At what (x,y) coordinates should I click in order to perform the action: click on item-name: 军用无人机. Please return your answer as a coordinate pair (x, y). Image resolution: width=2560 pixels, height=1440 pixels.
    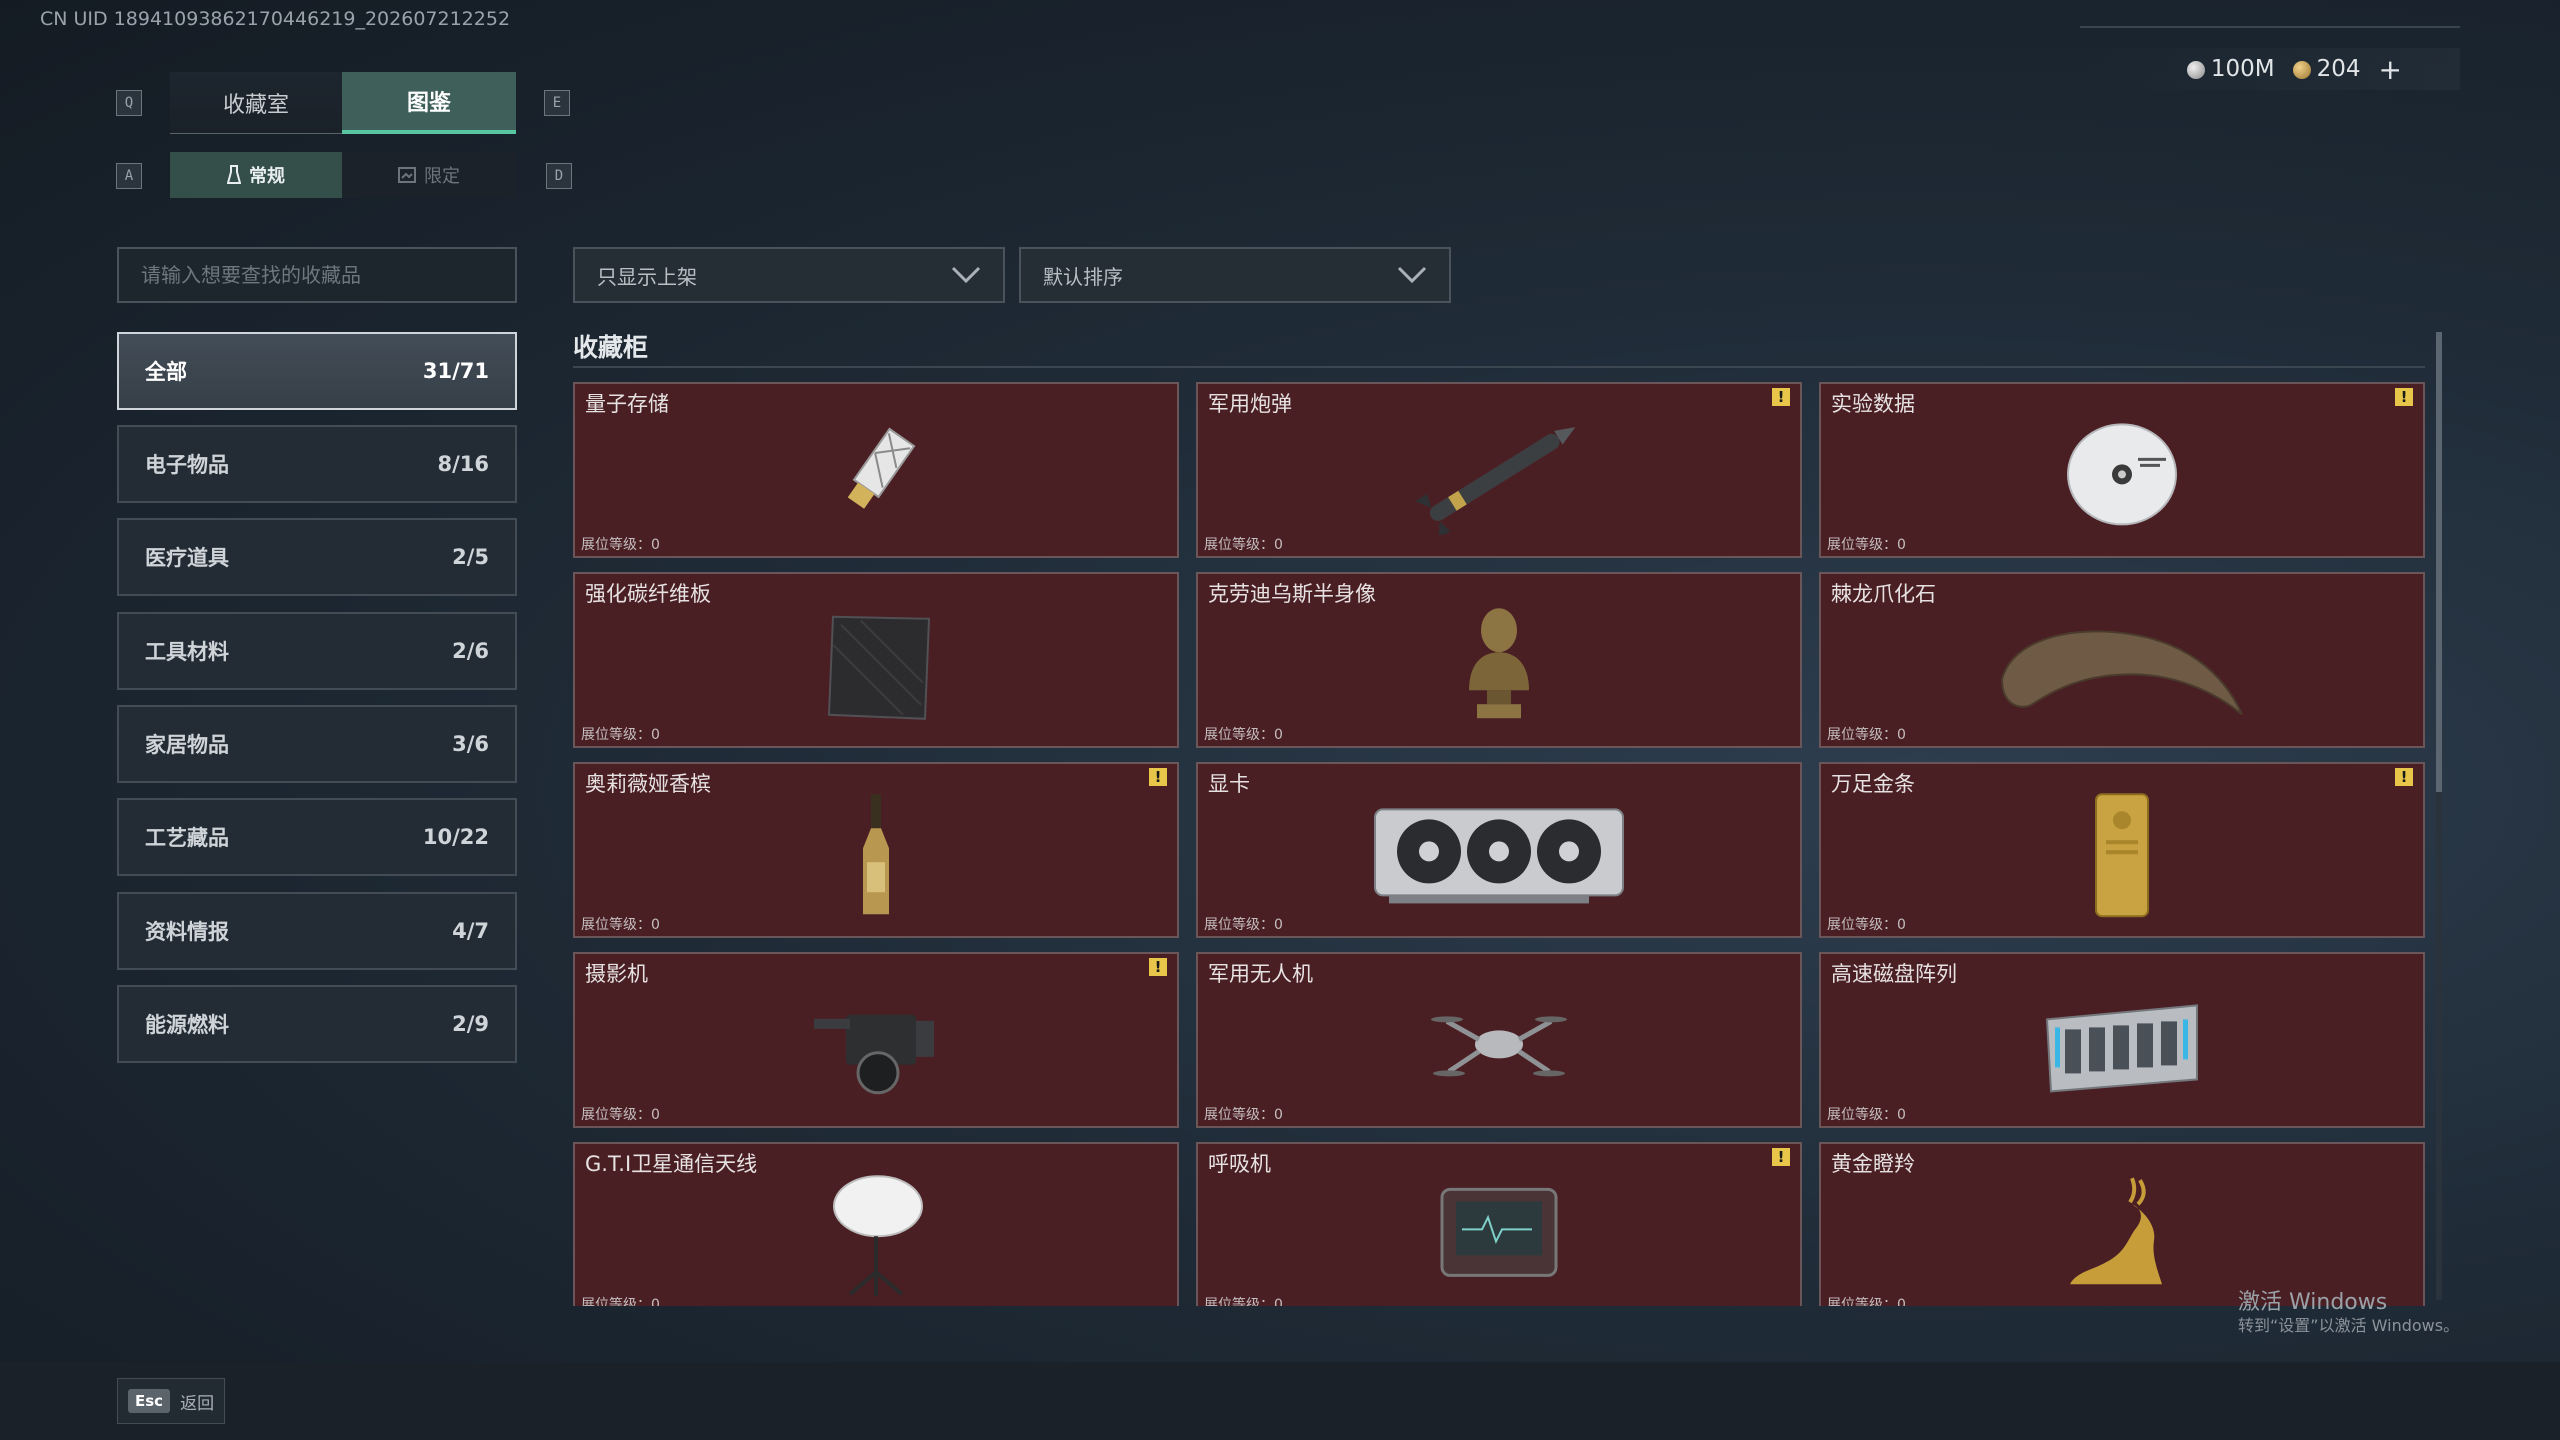
    Looking at the image, I should click on (1260, 974).